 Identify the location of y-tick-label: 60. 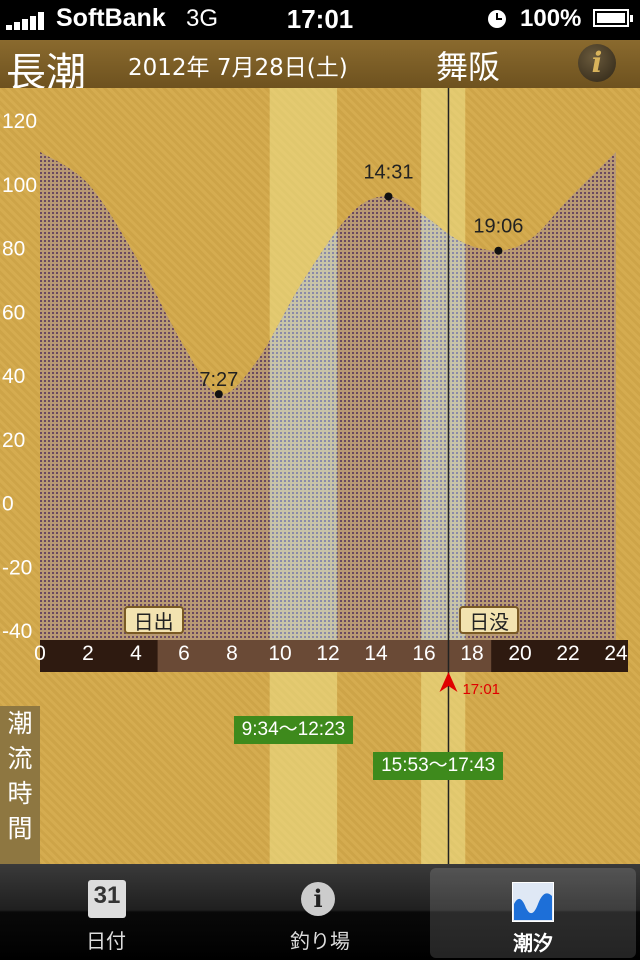
(13, 312).